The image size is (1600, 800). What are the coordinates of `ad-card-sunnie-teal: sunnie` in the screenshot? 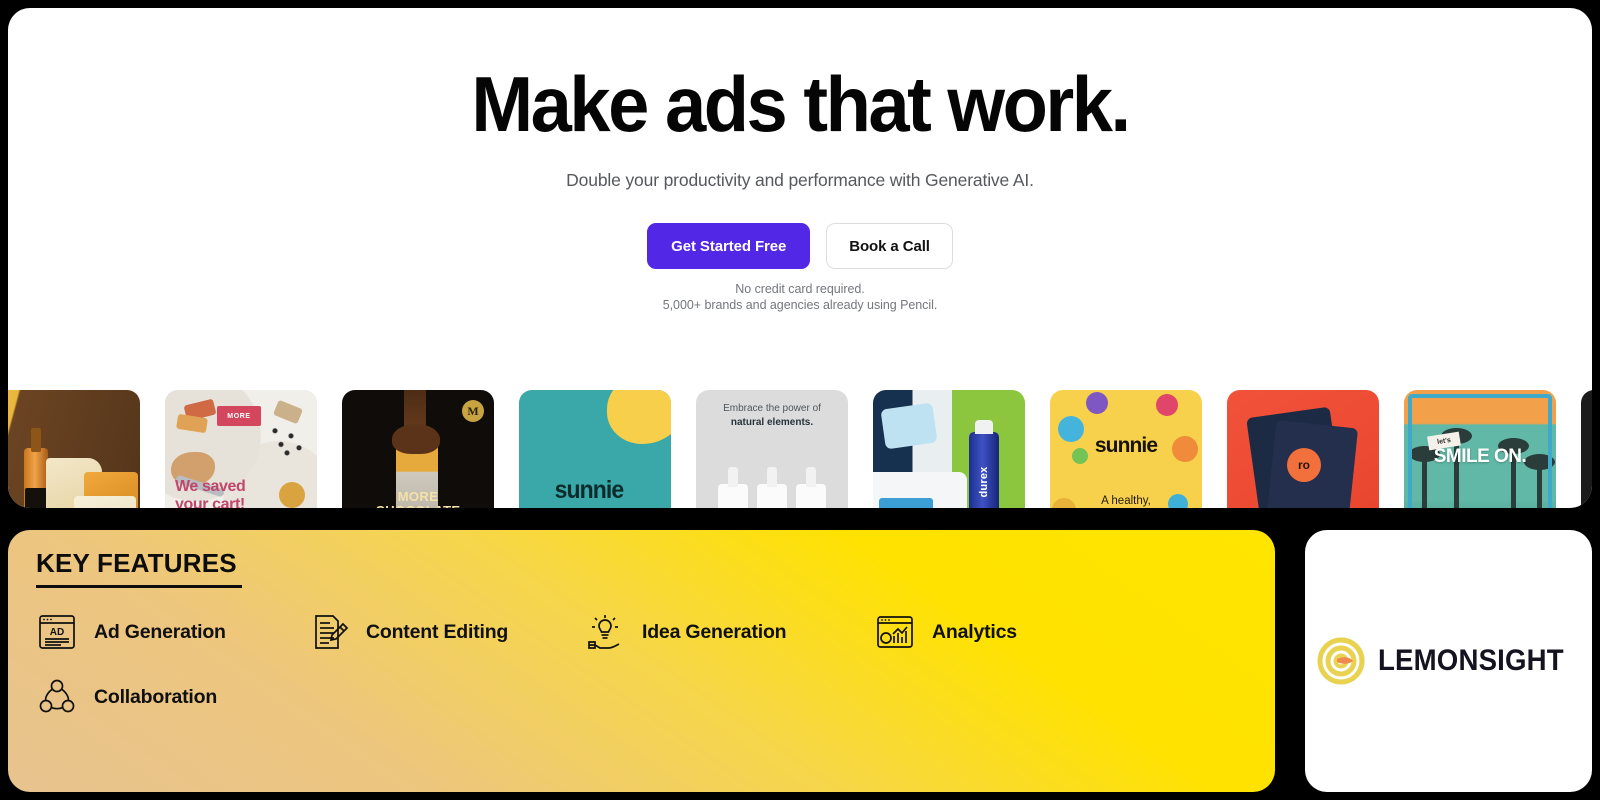 It's located at (595, 449).